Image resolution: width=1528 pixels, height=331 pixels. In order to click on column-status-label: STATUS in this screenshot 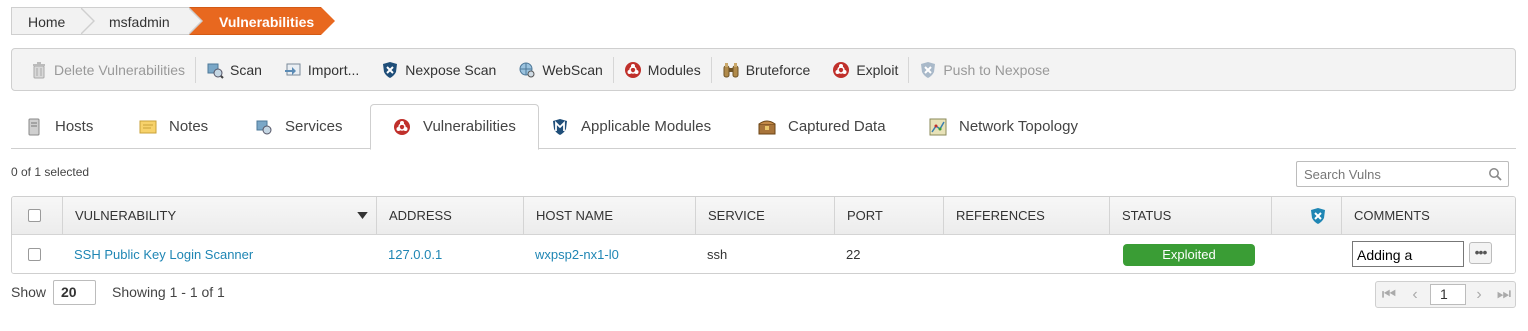, I will do `click(1147, 215)`.